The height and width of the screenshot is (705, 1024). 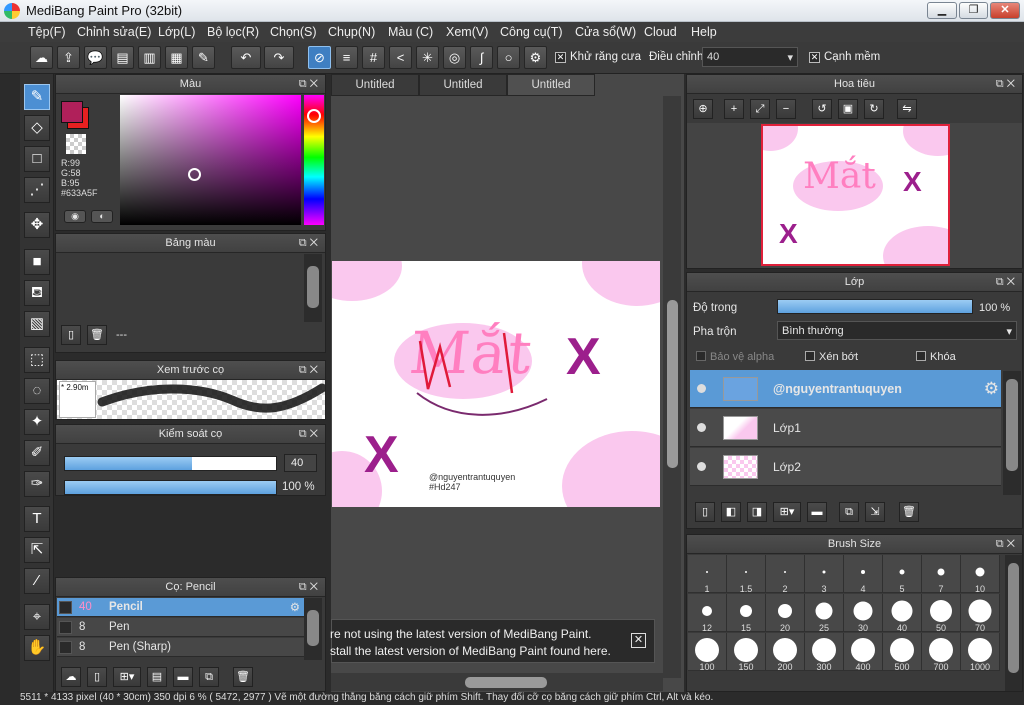 I want to click on select-eraser-icon: ✑, so click(x=37, y=484).